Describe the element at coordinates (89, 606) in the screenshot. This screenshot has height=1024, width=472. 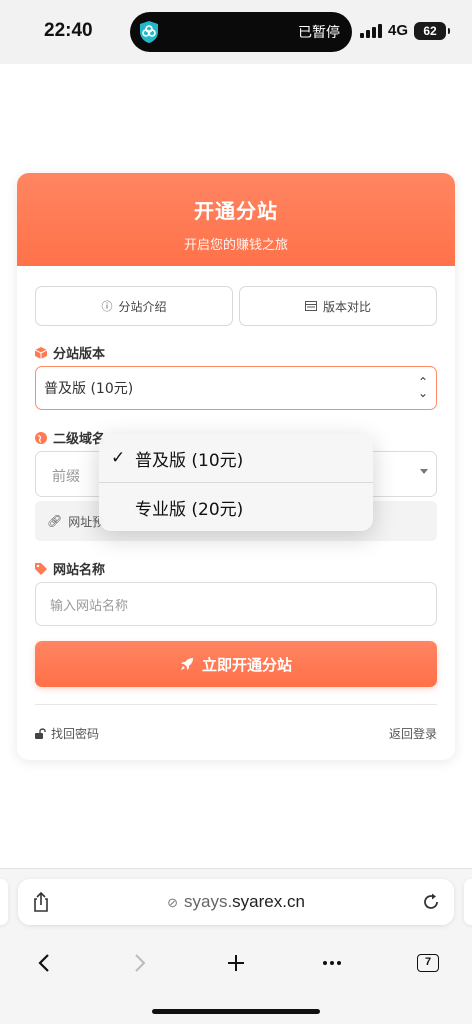
I see `site-name-placeholder: 输入网站名称` at that location.